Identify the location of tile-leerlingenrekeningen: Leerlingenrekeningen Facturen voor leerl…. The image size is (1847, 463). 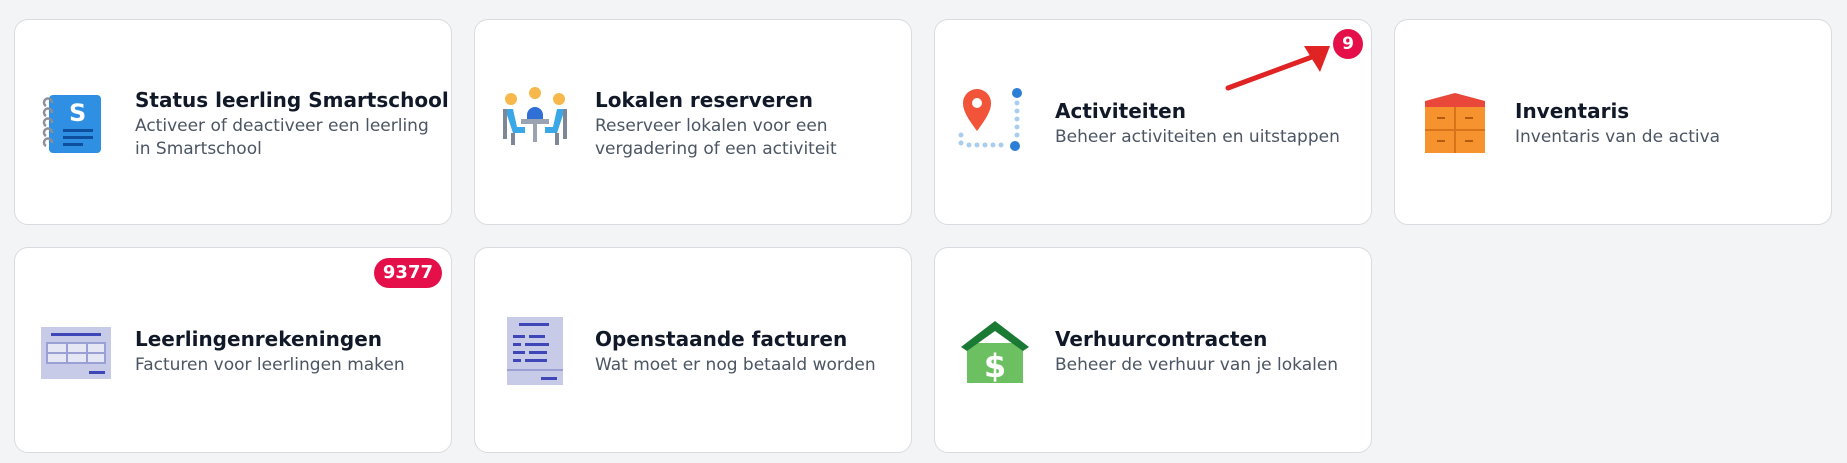
(233, 350).